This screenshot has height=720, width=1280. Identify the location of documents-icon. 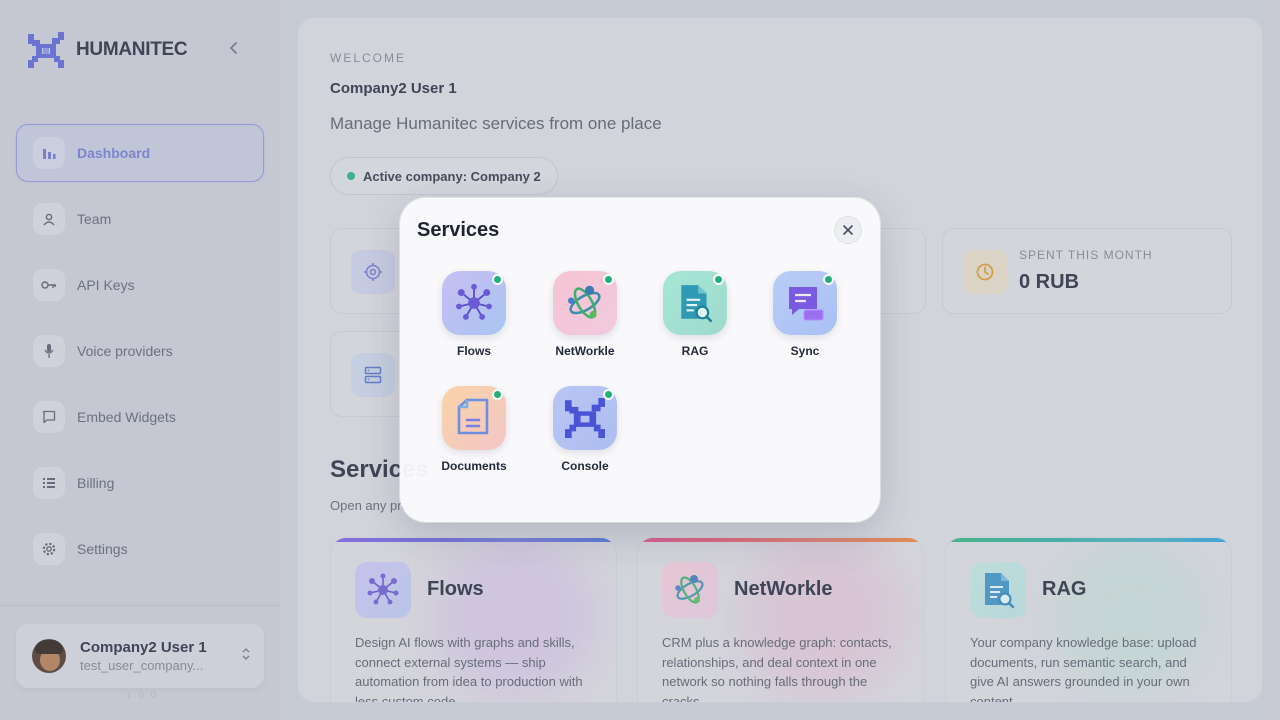
(474, 418).